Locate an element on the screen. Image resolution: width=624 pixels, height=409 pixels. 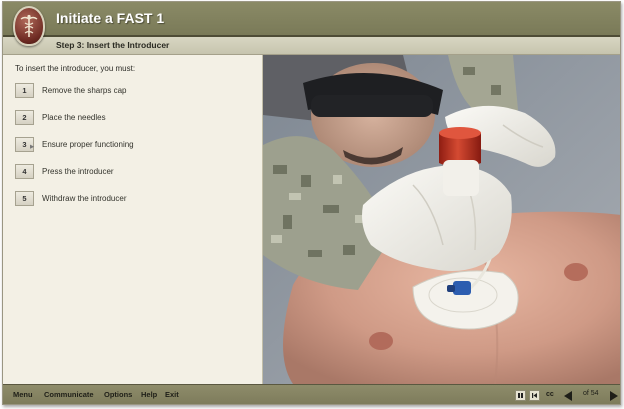
step-item-5: 5 Withdraw the introducer is located at coordinates (130, 199).